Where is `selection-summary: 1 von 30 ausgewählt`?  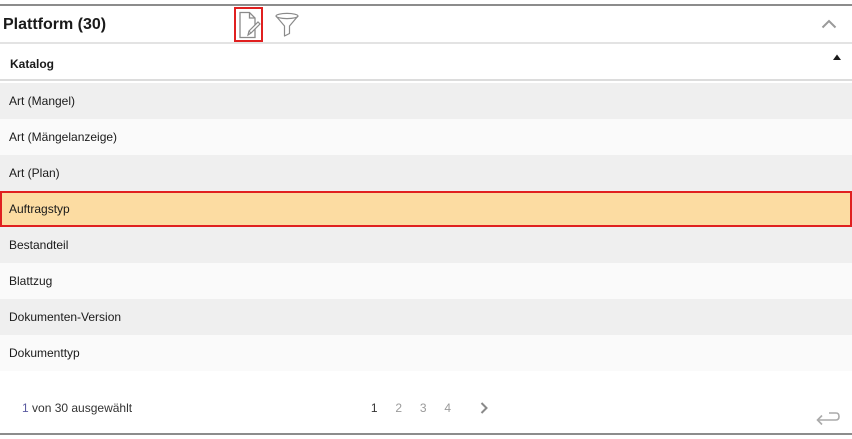
selection-summary: 1 von 30 ausgewählt is located at coordinates (77, 408).